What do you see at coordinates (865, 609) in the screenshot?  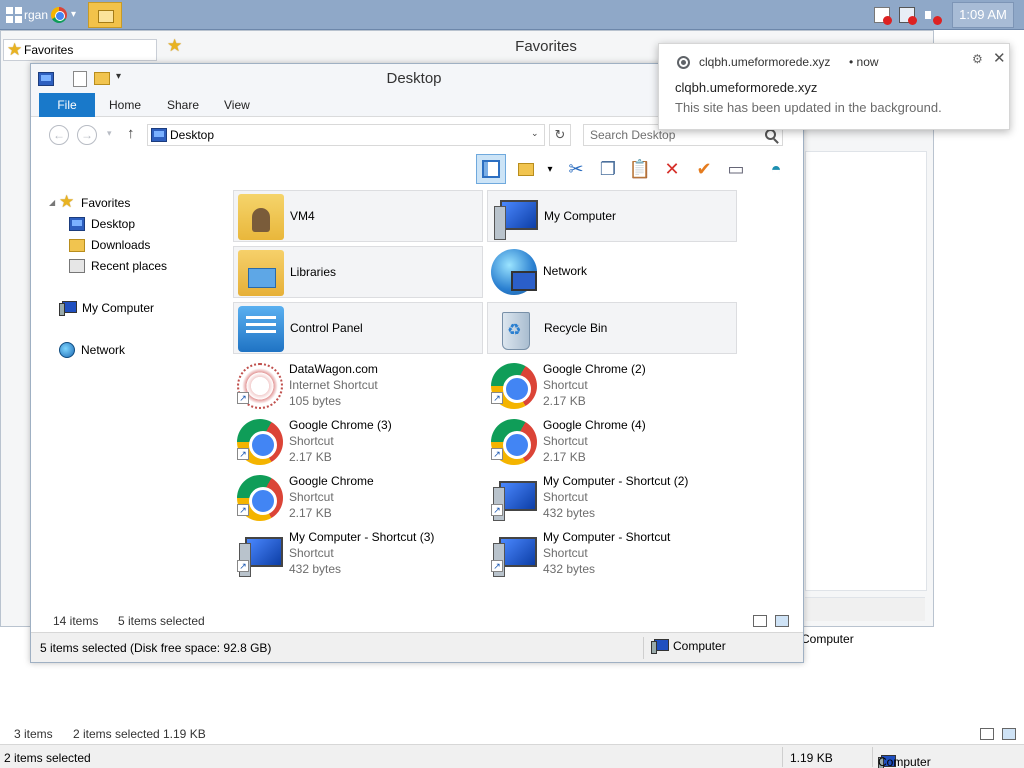 I see `background-status-strip` at bounding box center [865, 609].